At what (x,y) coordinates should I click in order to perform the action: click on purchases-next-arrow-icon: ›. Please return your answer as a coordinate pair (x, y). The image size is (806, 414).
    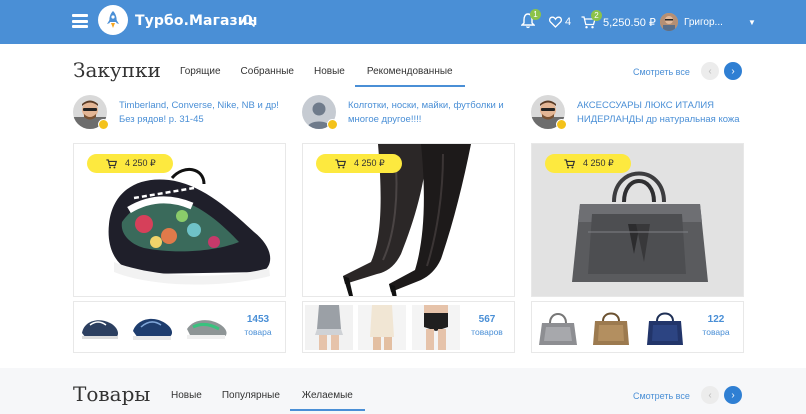
    Looking at the image, I should click on (733, 71).